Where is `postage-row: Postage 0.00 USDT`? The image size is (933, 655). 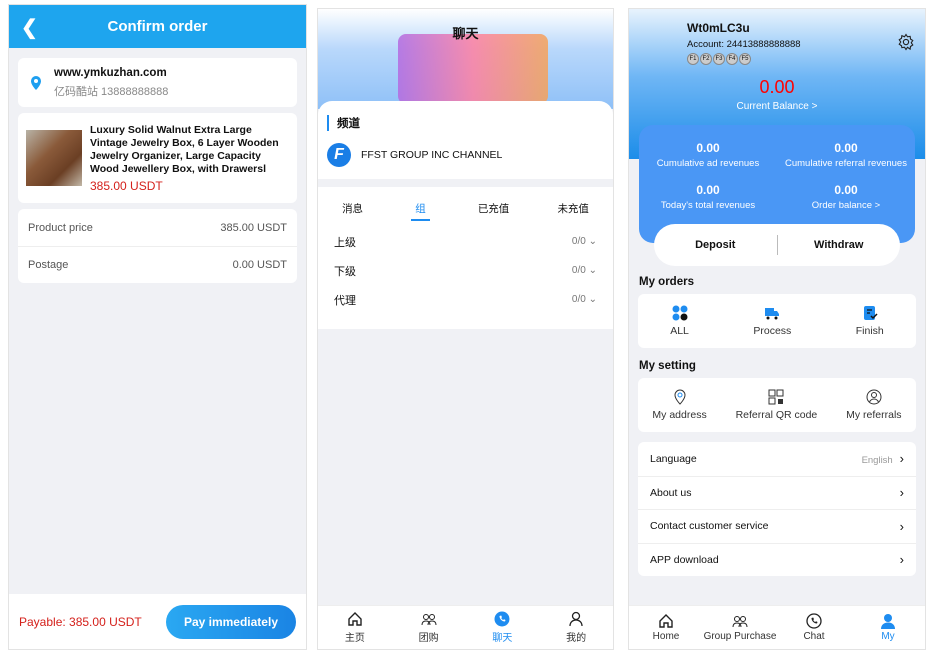 postage-row: Postage 0.00 USDT is located at coordinates (157, 264).